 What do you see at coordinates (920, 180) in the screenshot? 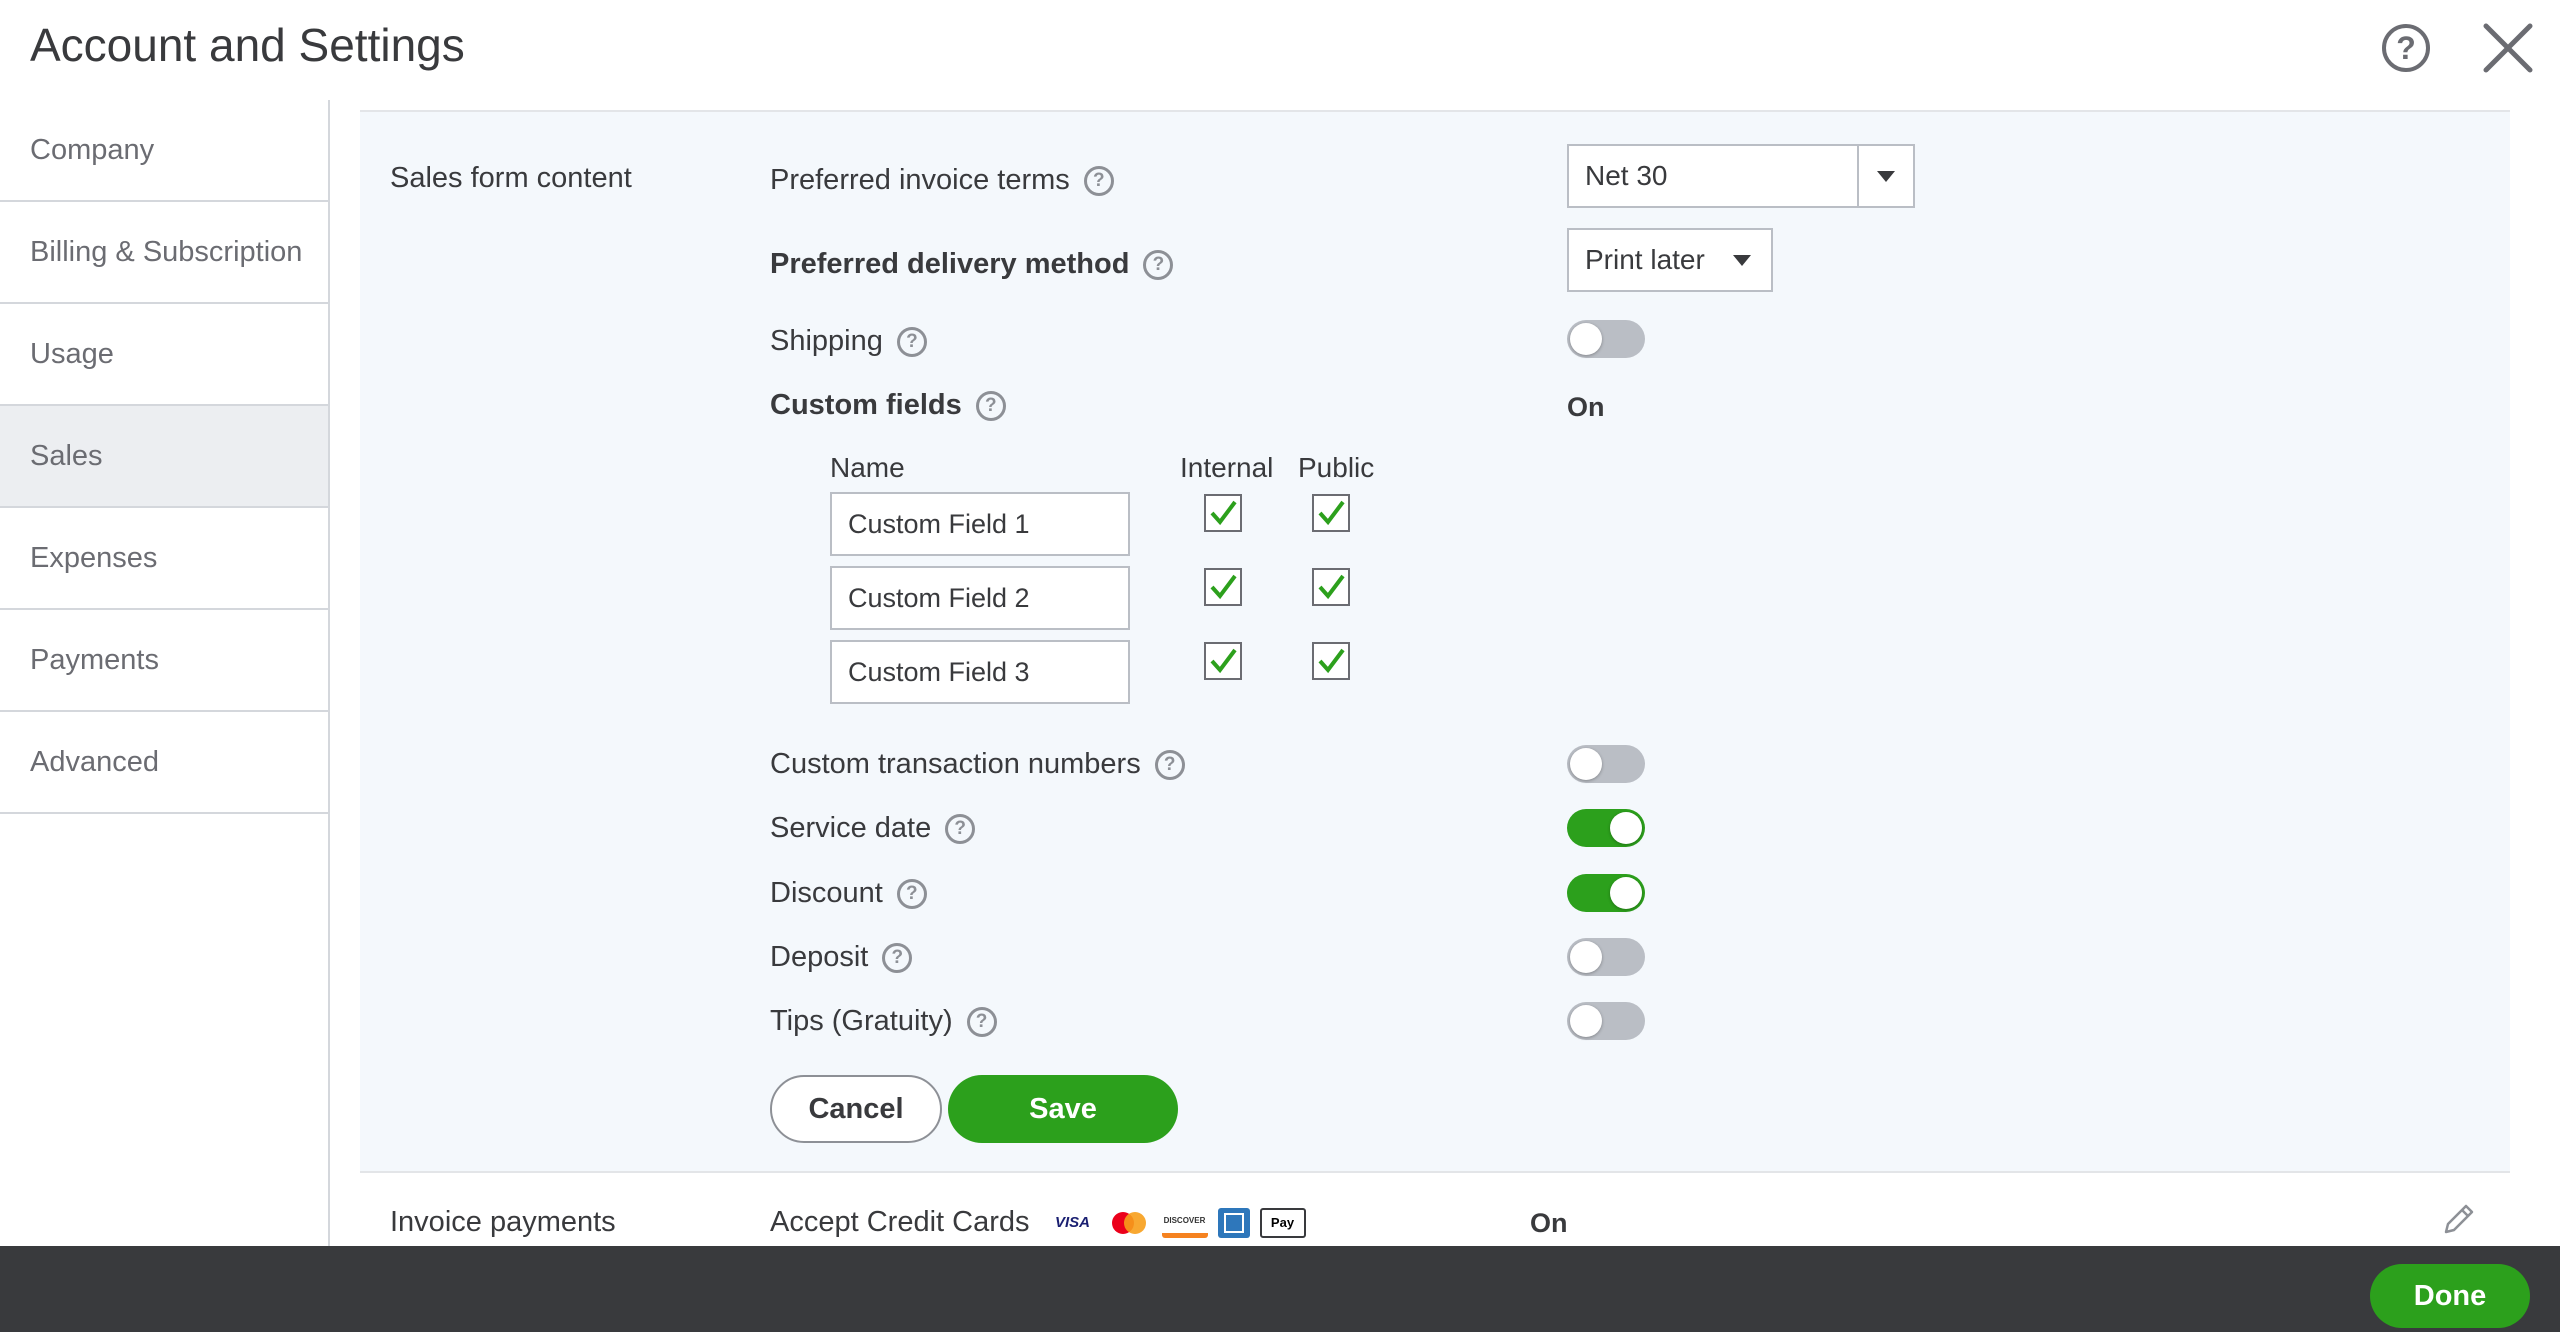
I see `invoice-terms-label: Preferred invoice terms` at bounding box center [920, 180].